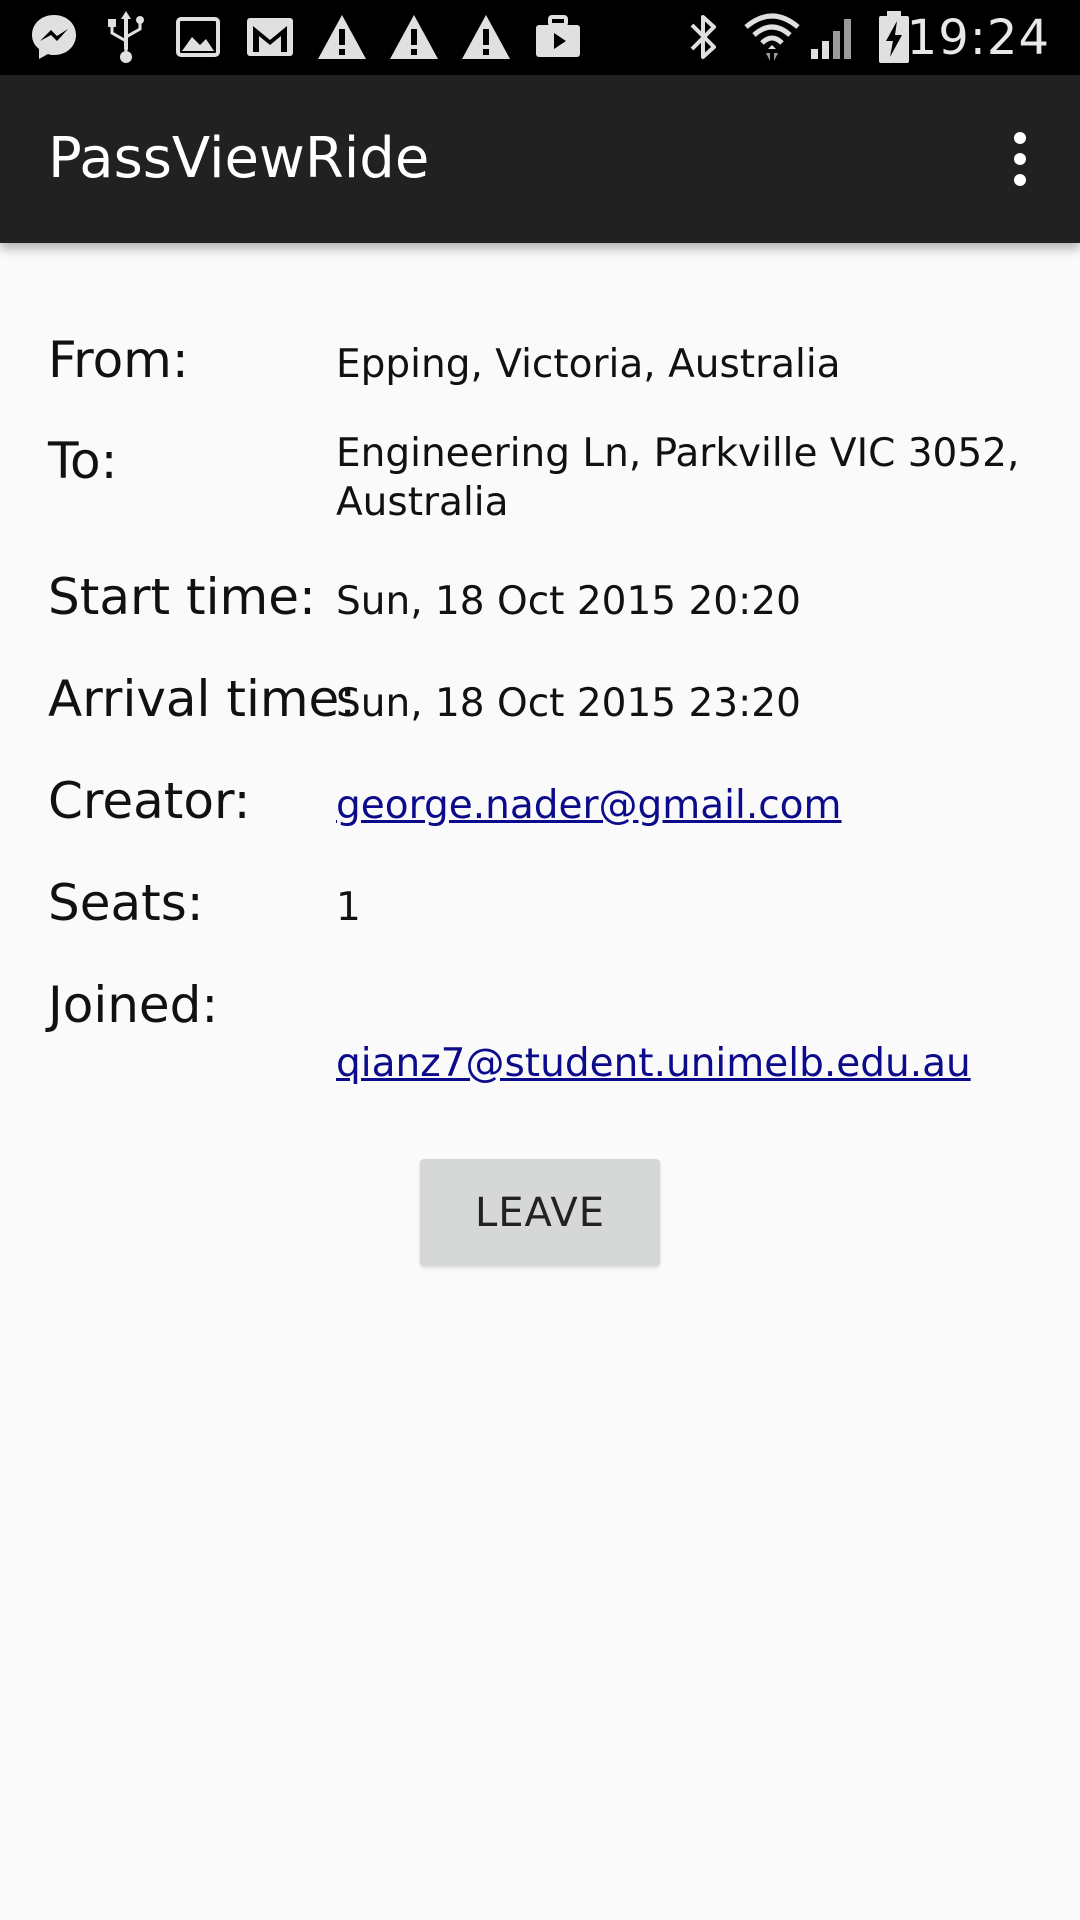  What do you see at coordinates (83, 461) in the screenshot?
I see `to-label: To:` at bounding box center [83, 461].